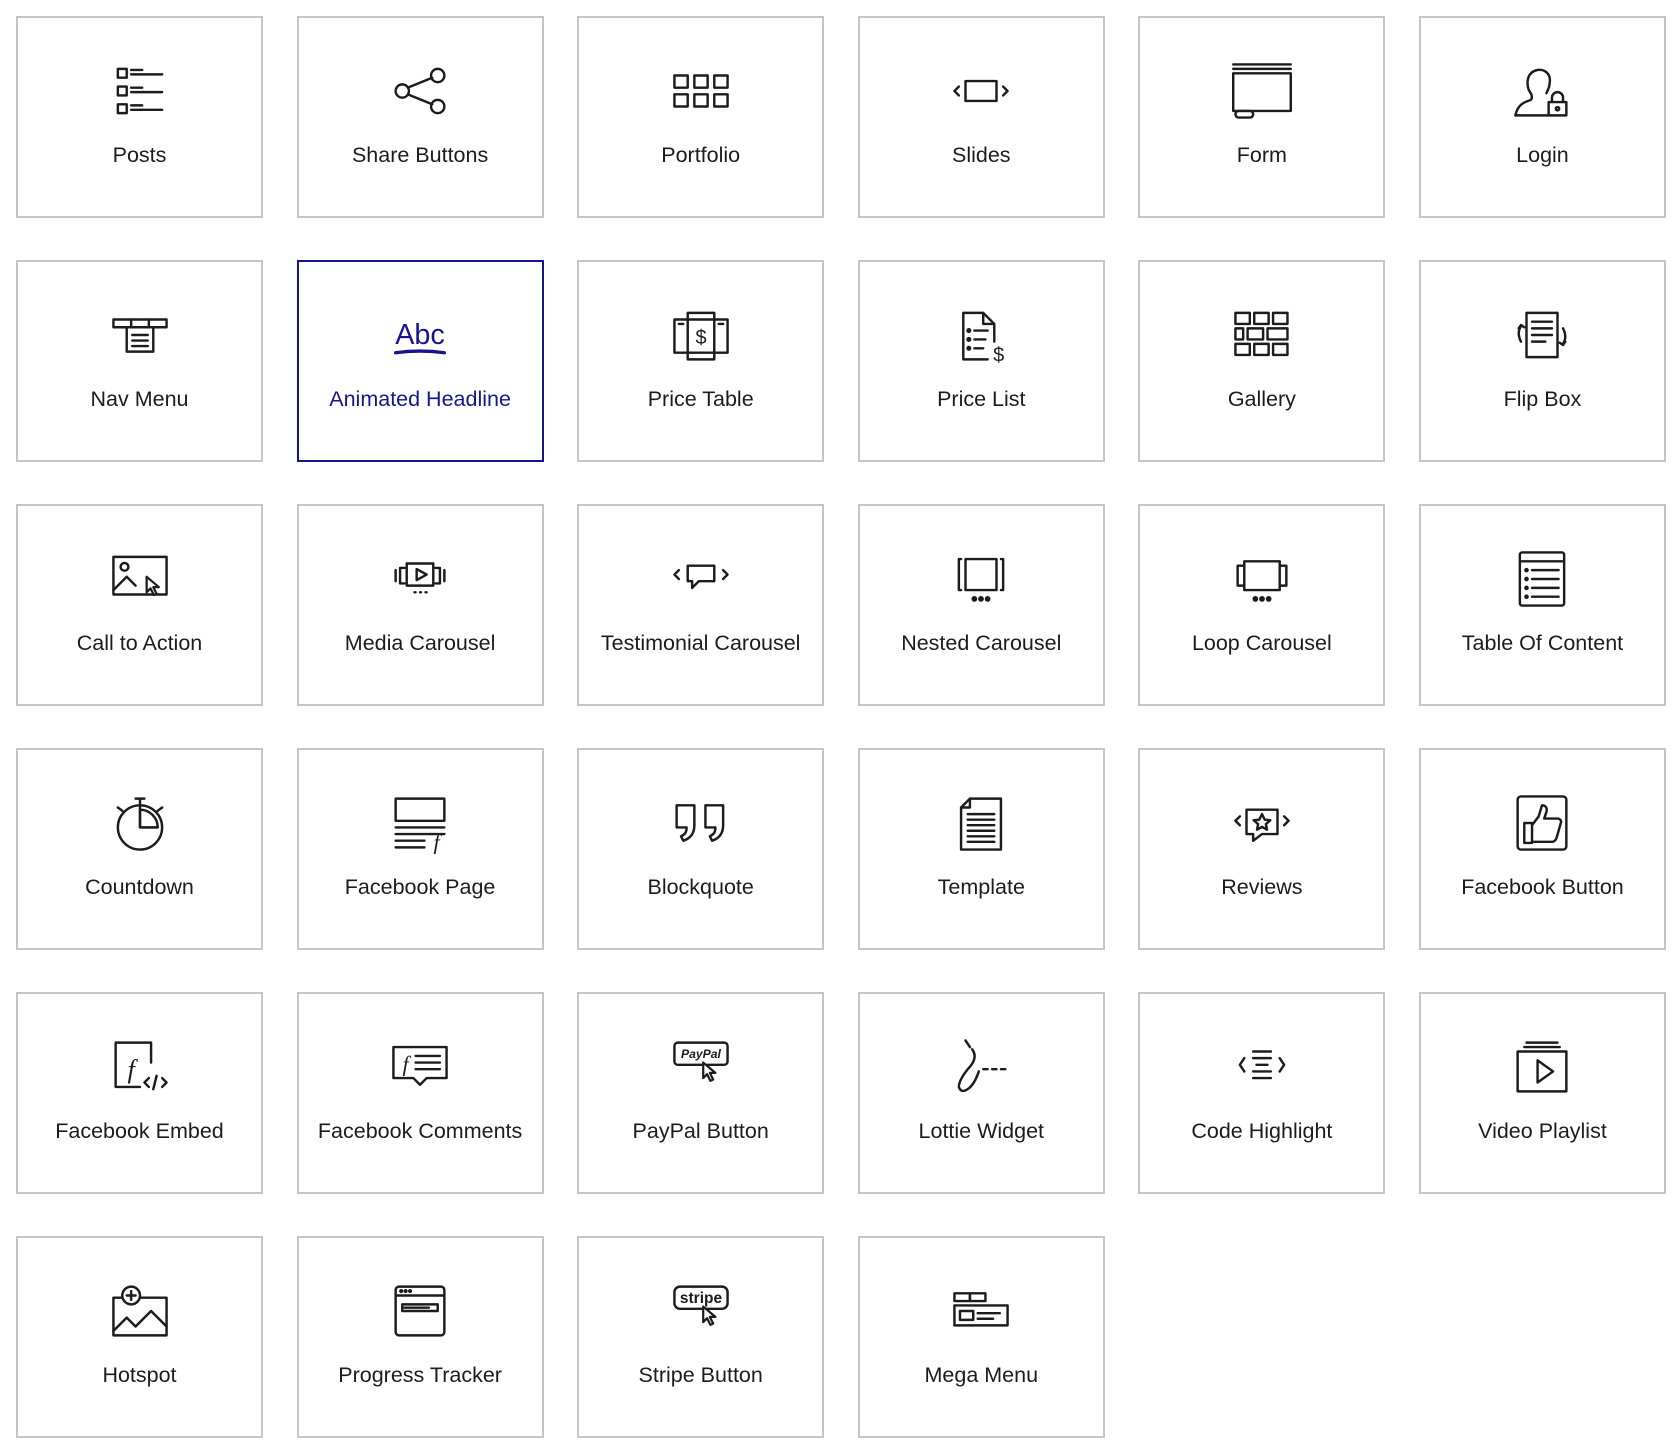 This screenshot has height=1454, width=1680. I want to click on widget-tile-paypal-button: PayPal PayPal Button, so click(701, 1093).